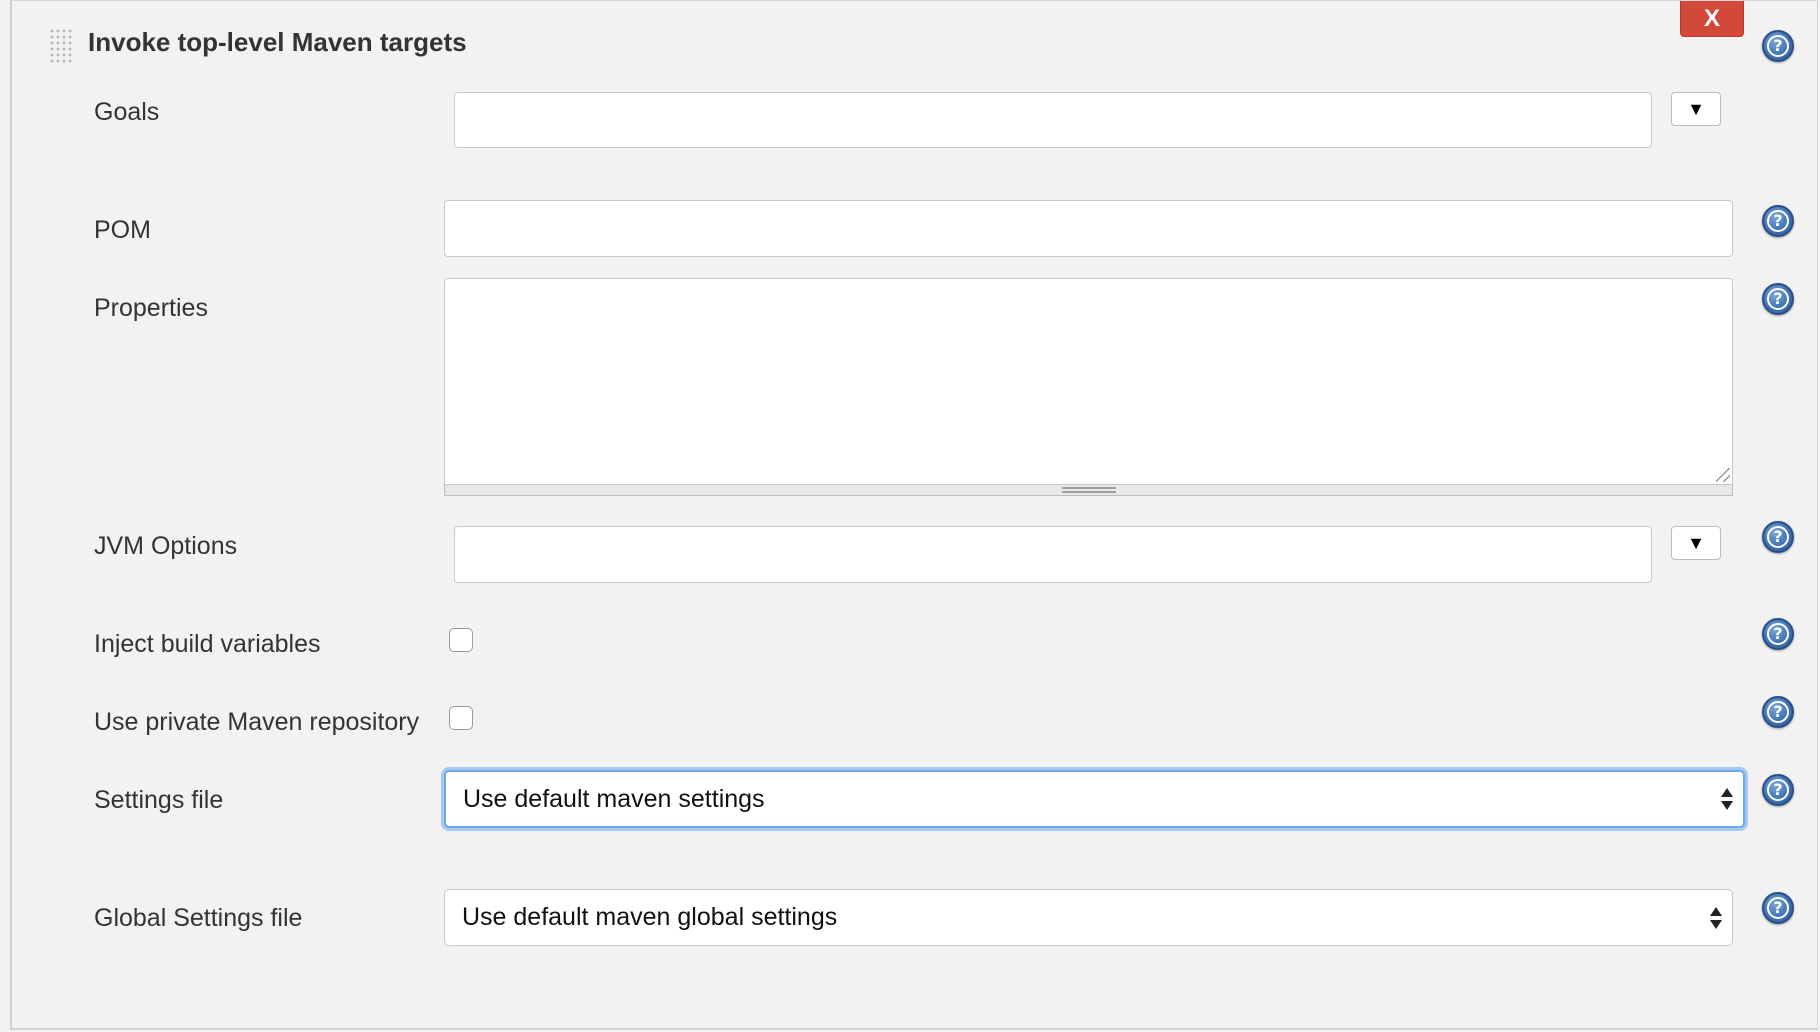 The height and width of the screenshot is (1032, 1820). What do you see at coordinates (1053, 554) in the screenshot?
I see `jvm-options-input` at bounding box center [1053, 554].